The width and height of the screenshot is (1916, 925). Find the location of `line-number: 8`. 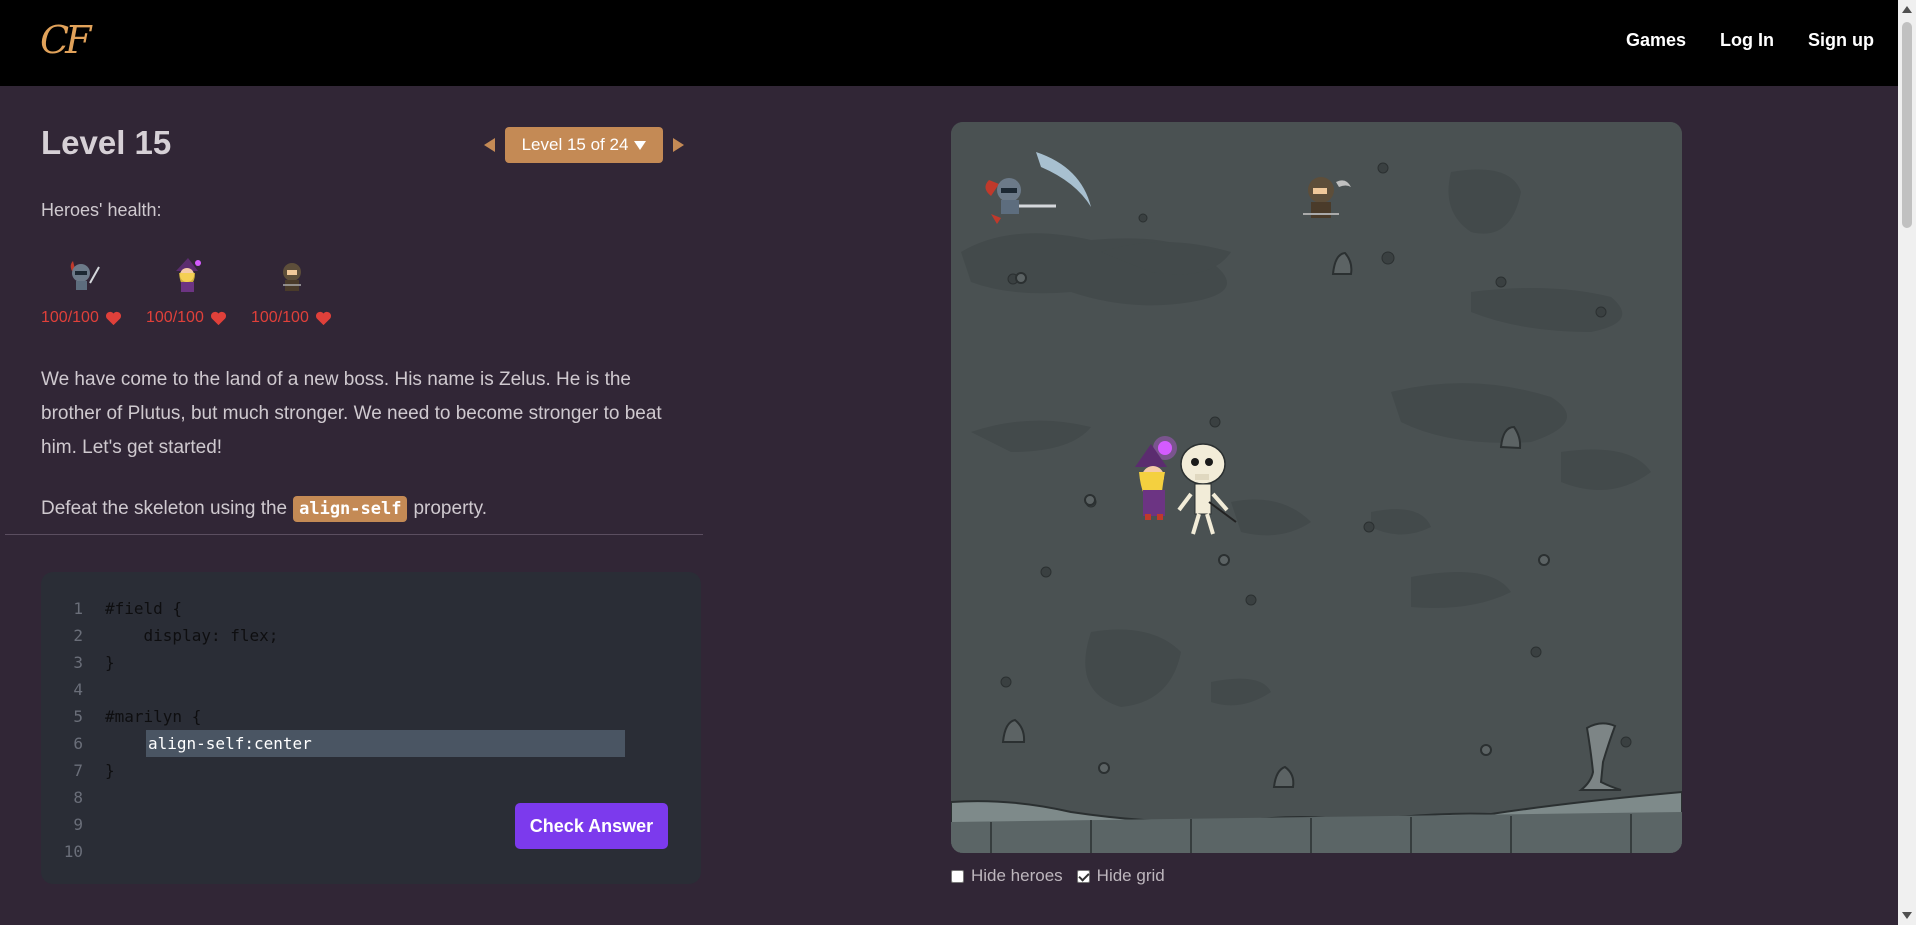

line-number: 8 is located at coordinates (78, 797).